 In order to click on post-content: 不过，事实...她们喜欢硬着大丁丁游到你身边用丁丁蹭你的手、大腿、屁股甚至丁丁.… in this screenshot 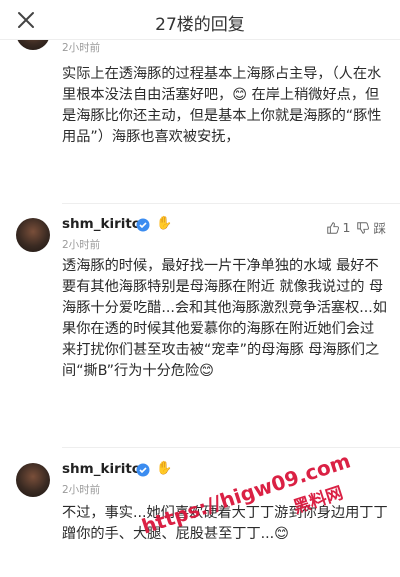, I will do `click(225, 523)`.